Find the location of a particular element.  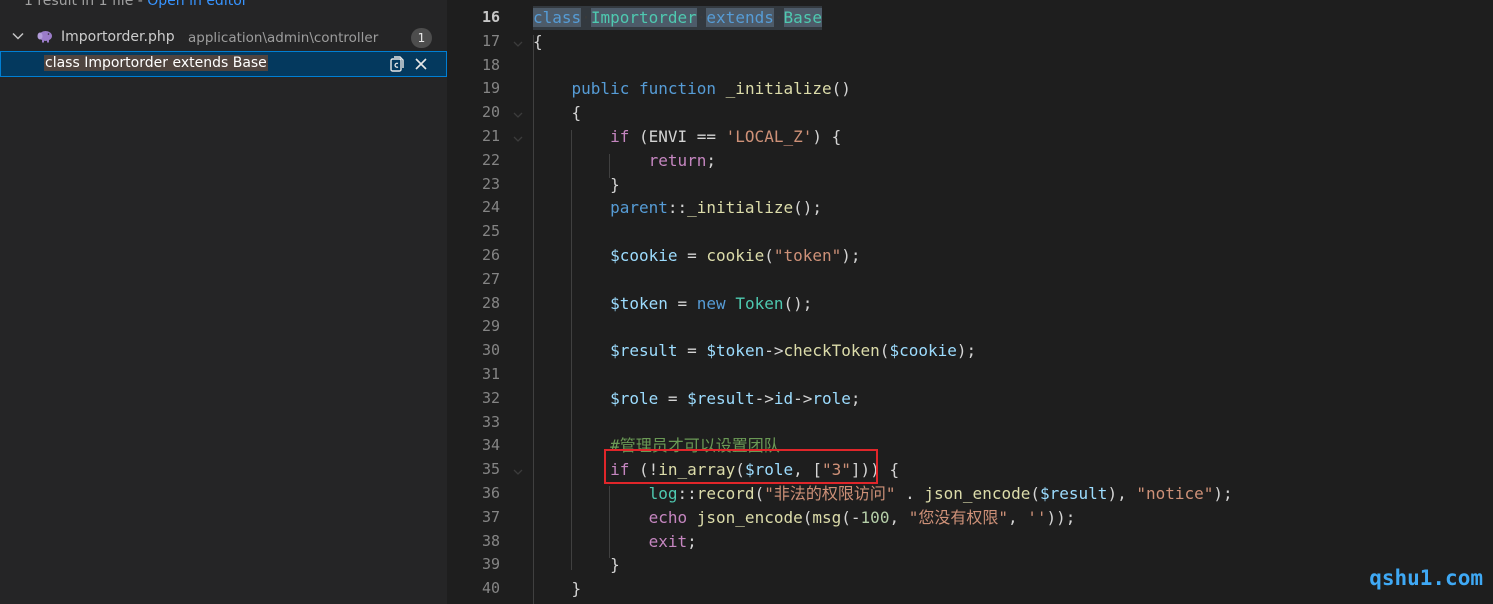

line-number: 16 is located at coordinates (490, 17).